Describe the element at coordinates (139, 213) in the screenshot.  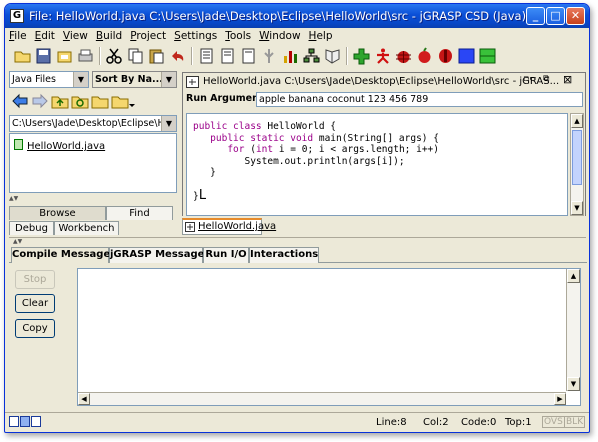
I see `tab-find: Find` at that location.